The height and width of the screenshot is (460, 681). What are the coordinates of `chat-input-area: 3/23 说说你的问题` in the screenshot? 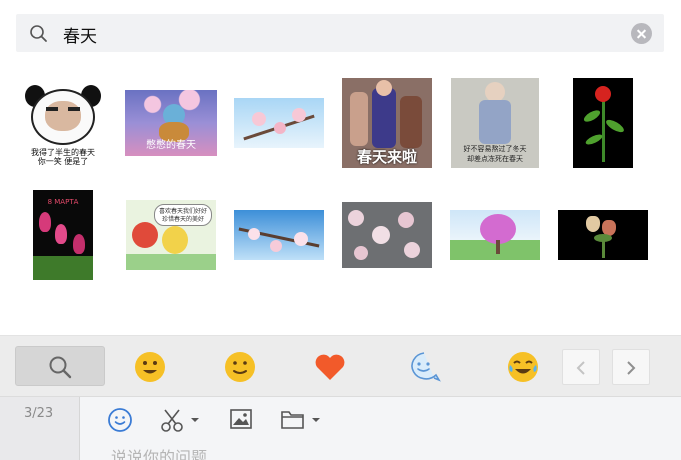 It's located at (340, 428).